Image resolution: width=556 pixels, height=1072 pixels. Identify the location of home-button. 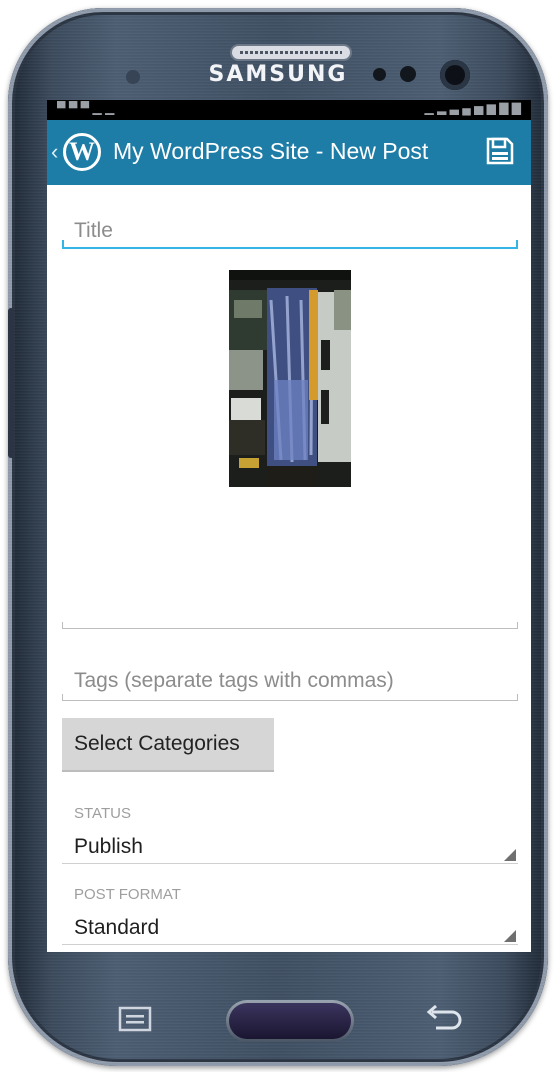
(290, 1021).